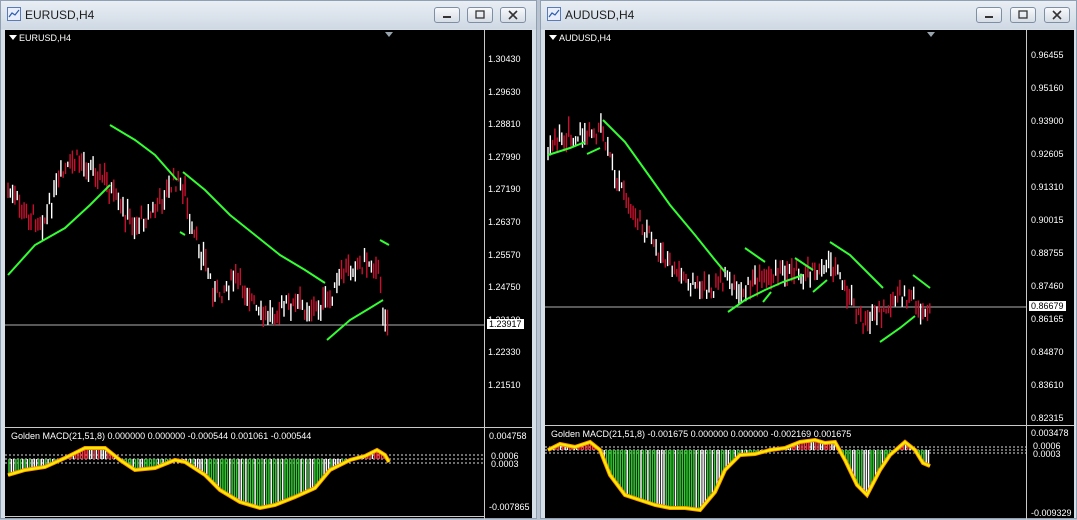  Describe the element at coordinates (504, 156) in the screenshot. I see `price-axis-label: 1.27990` at that location.